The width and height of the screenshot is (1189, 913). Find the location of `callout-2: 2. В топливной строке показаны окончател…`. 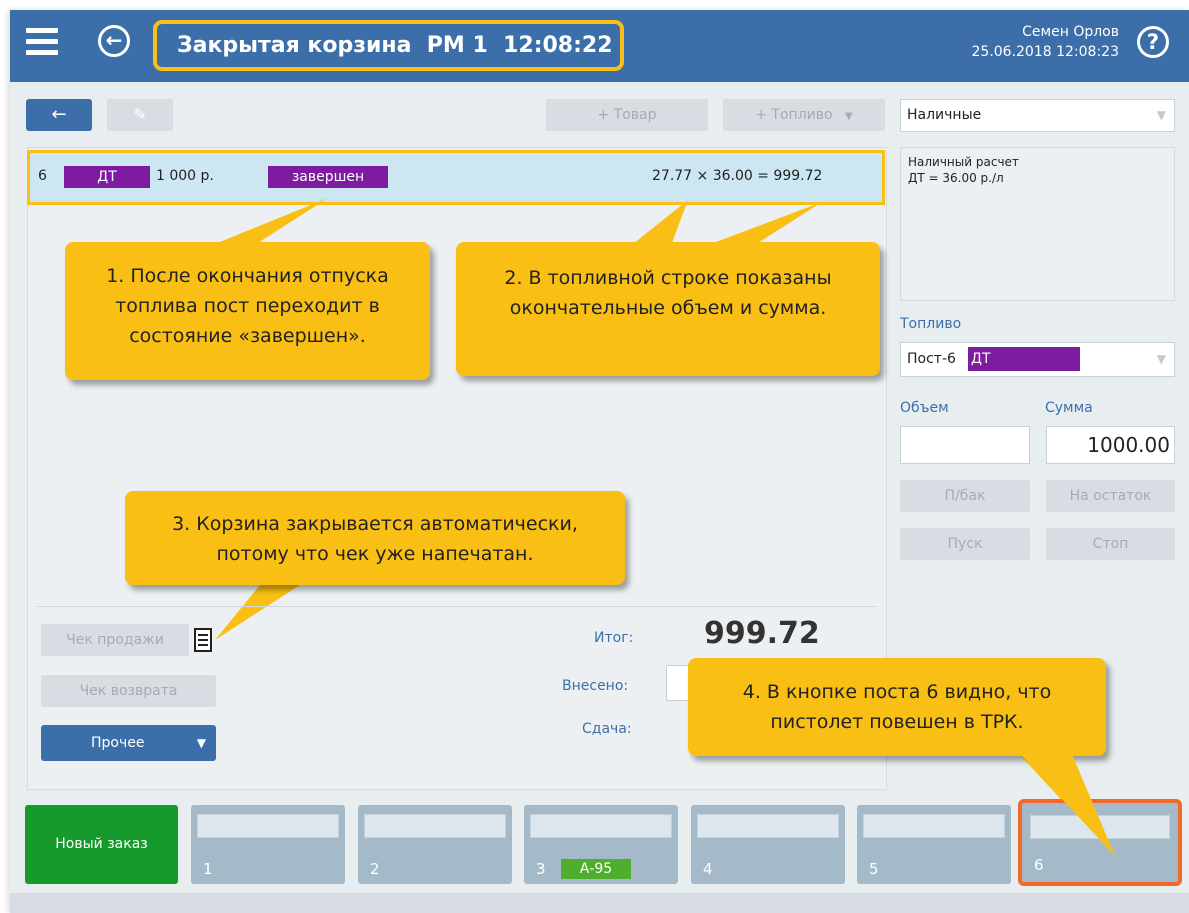

callout-2: 2. В топливной строке показаны окончател… is located at coordinates (668, 309).